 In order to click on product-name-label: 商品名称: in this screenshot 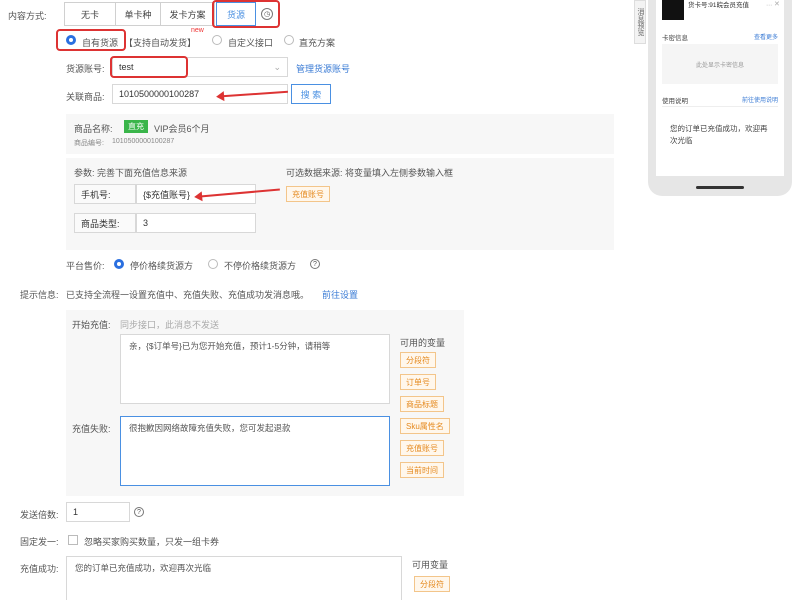, I will do `click(93, 129)`.